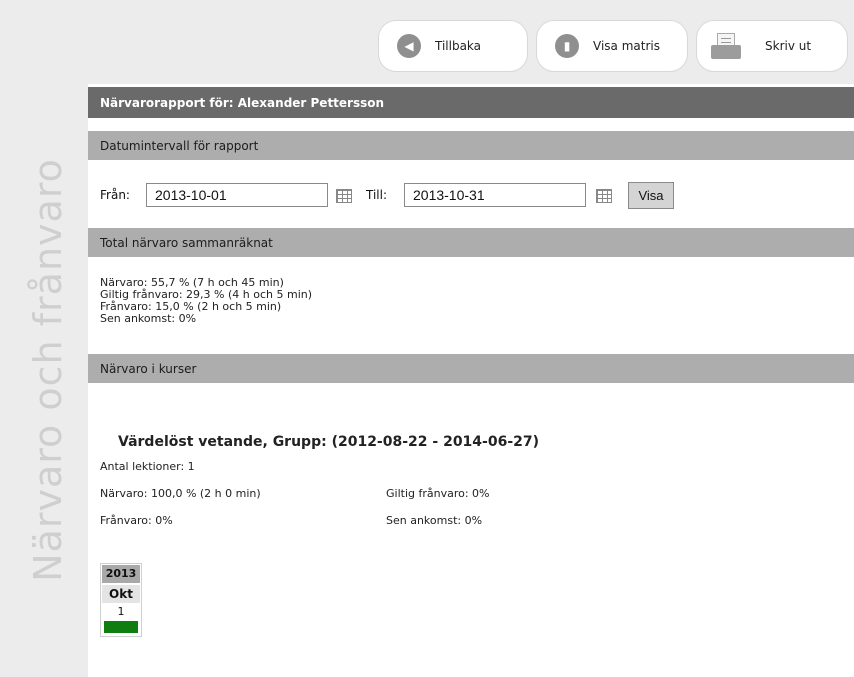 The height and width of the screenshot is (677, 854). Describe the element at coordinates (179, 145) in the screenshot. I see `date-range-section-title: Datumintervall för rapport` at that location.